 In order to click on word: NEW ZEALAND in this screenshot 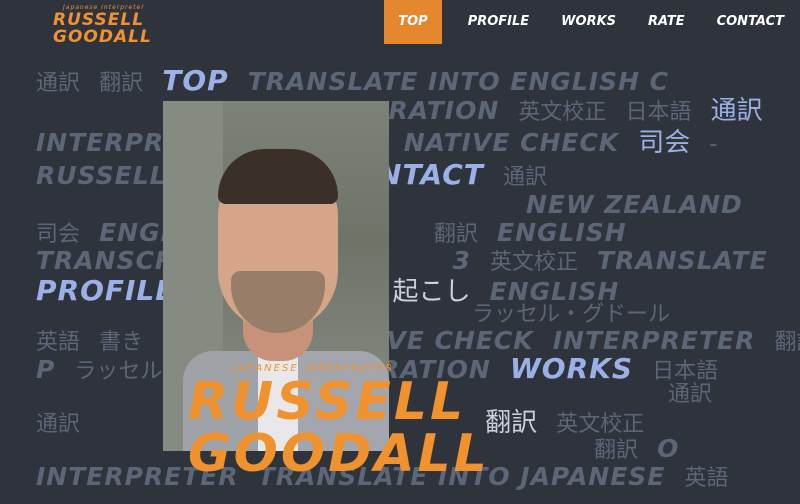, I will do `click(634, 204)`.